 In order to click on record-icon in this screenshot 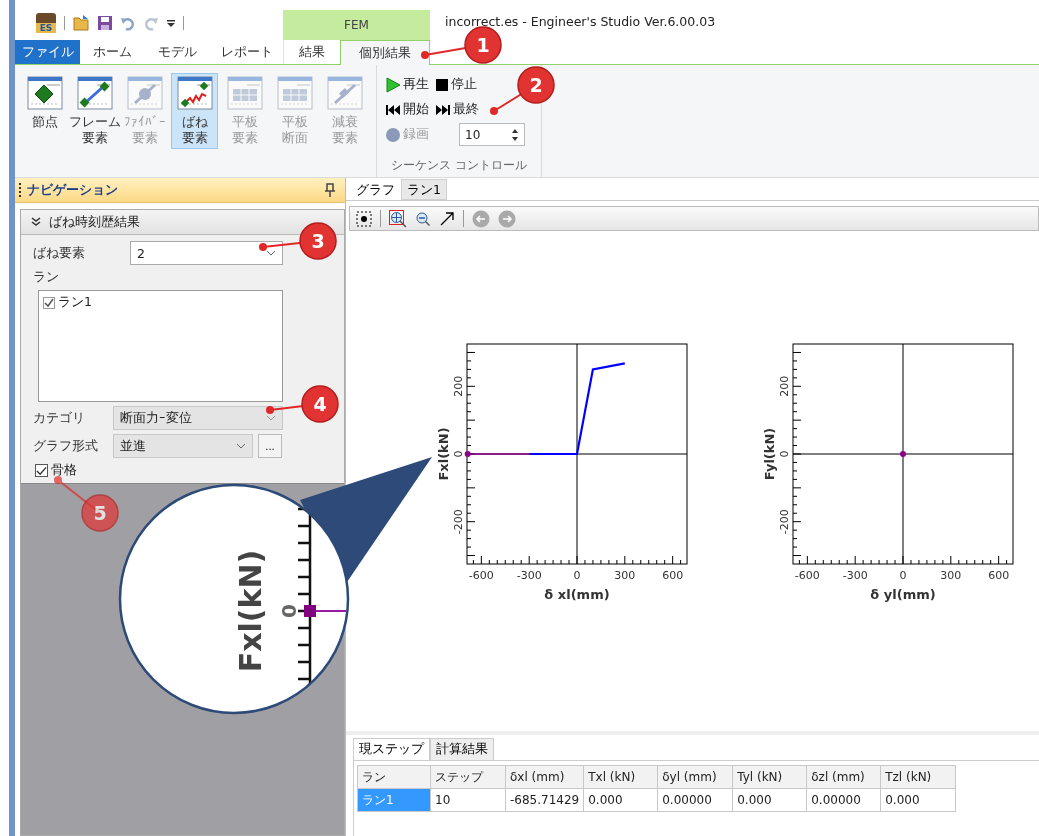, I will do `click(393, 134)`.